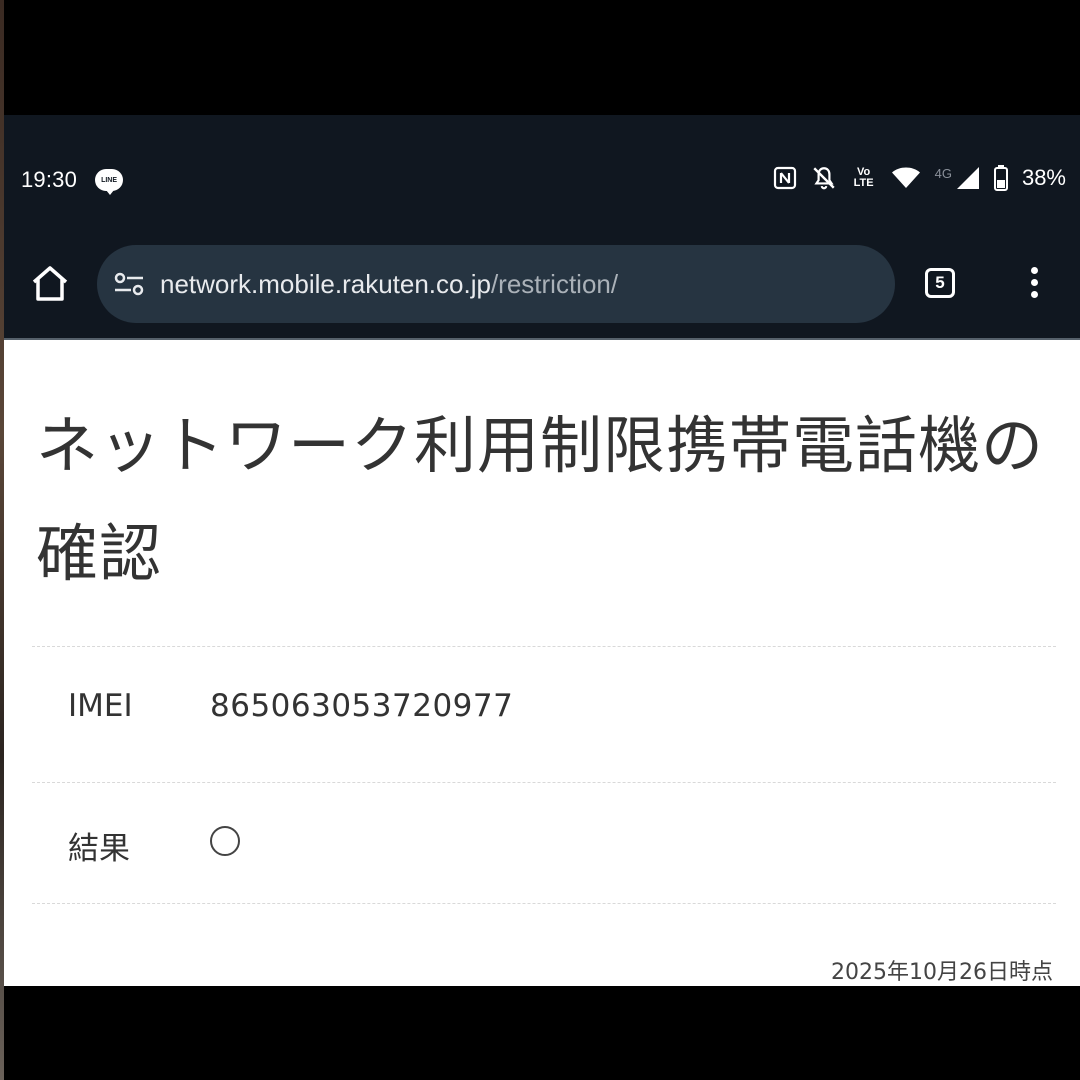 The height and width of the screenshot is (1080, 1080). What do you see at coordinates (129, 284) in the screenshot?
I see `site-settings-icon` at bounding box center [129, 284].